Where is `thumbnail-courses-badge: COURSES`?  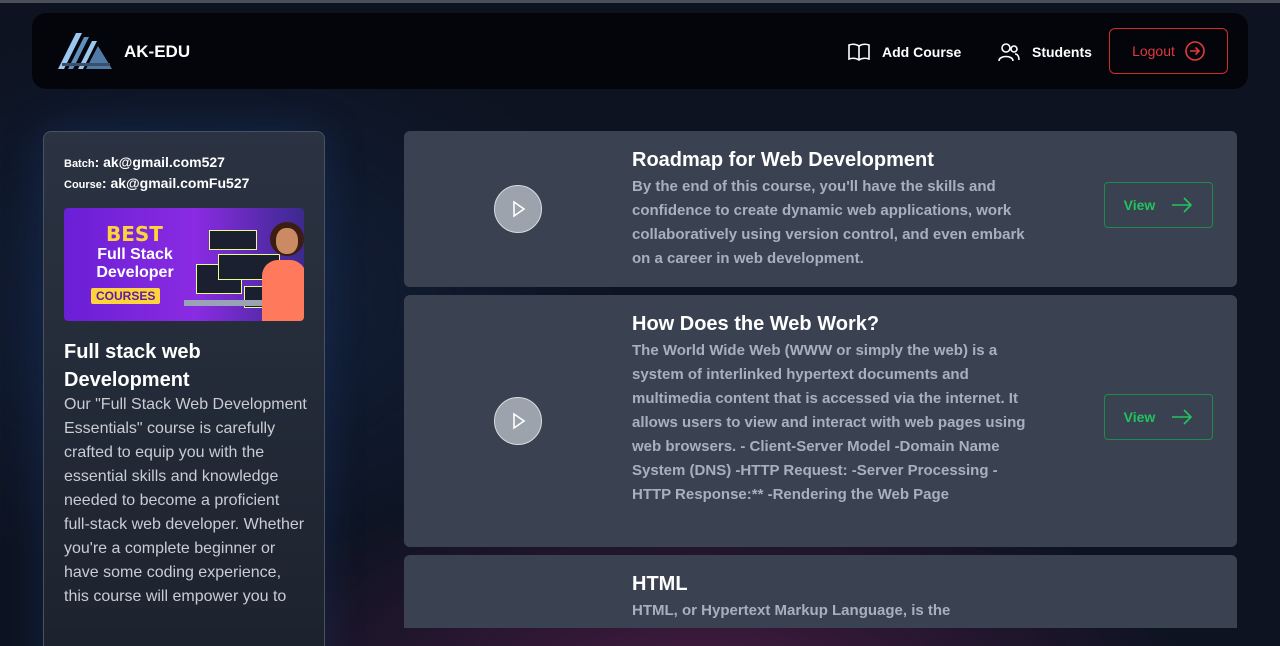 thumbnail-courses-badge: COURSES is located at coordinates (126, 296).